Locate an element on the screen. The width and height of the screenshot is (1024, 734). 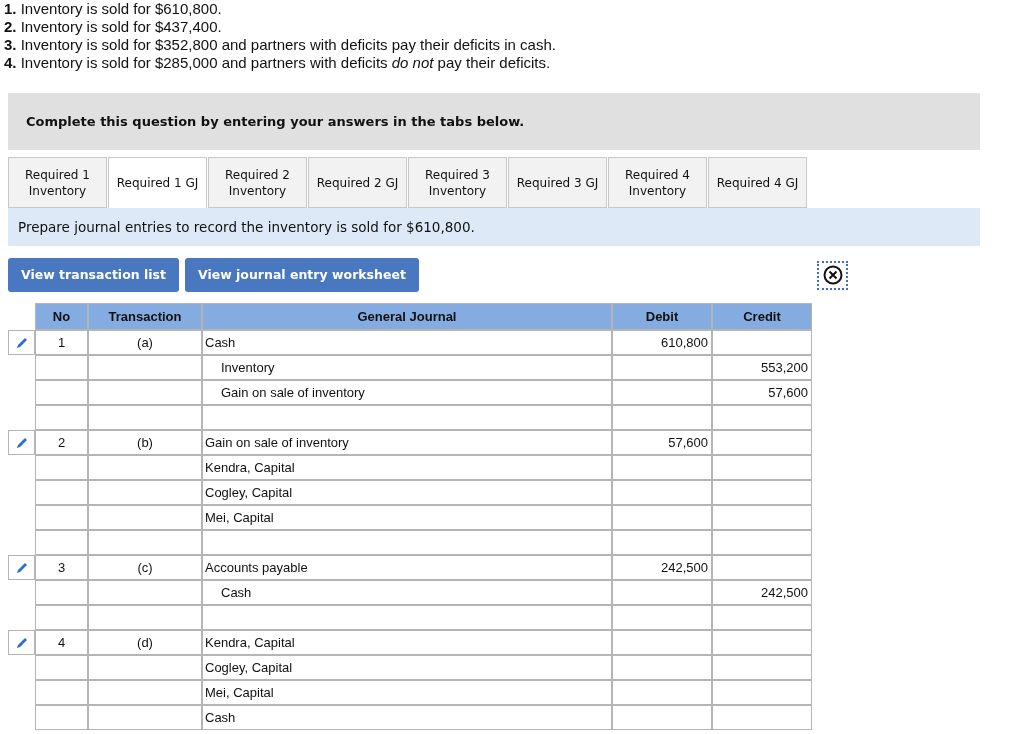
table-cell: (a) is located at coordinates (145, 342).